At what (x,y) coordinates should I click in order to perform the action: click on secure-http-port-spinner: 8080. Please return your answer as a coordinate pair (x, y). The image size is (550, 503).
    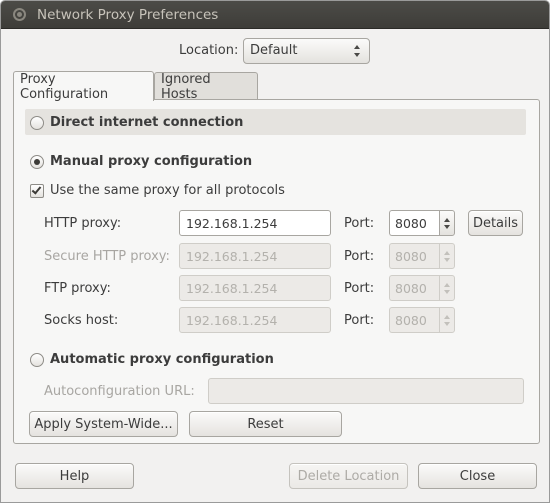
    Looking at the image, I should click on (422, 256).